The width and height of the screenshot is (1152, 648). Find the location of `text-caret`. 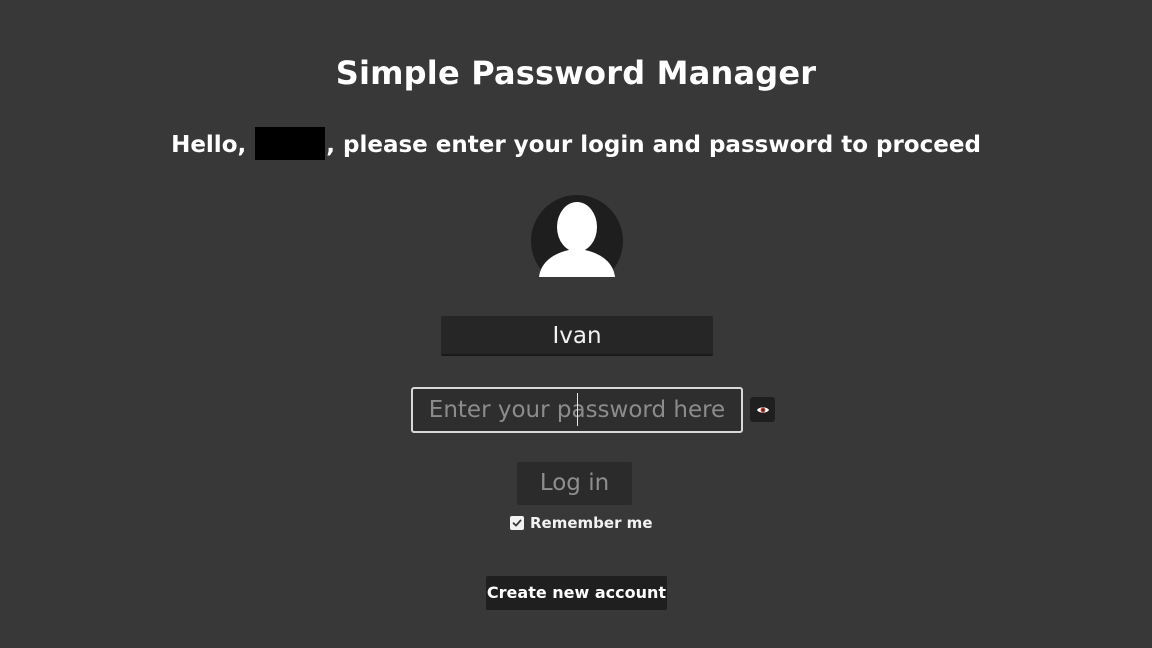

text-caret is located at coordinates (577, 409).